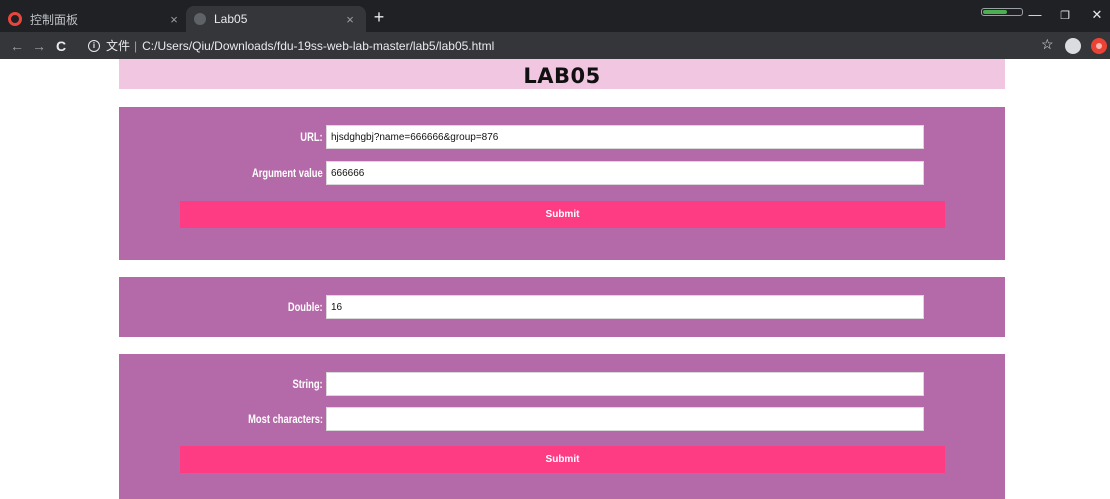  I want to click on page-title: LAB05, so click(562, 76).